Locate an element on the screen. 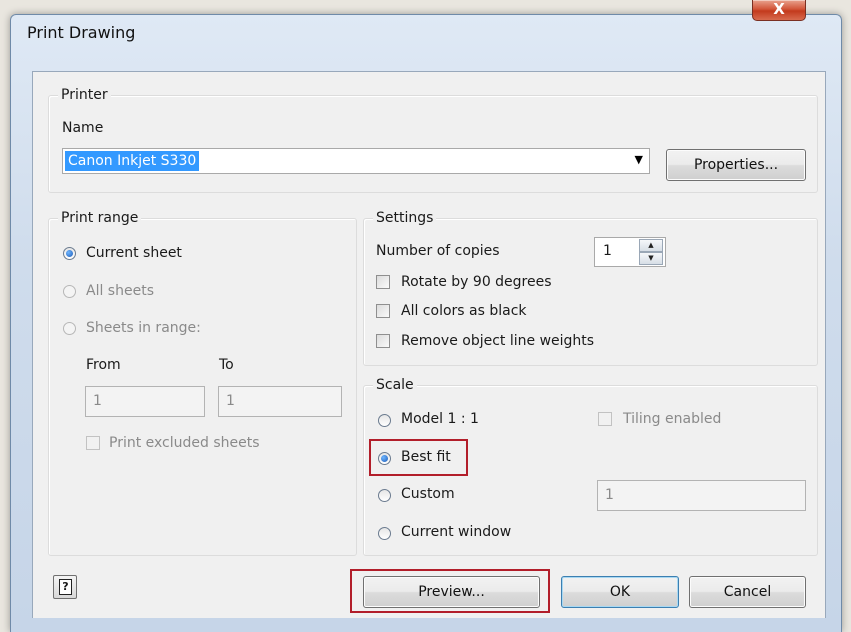 The width and height of the screenshot is (851, 632). help-button: ? is located at coordinates (65, 587).